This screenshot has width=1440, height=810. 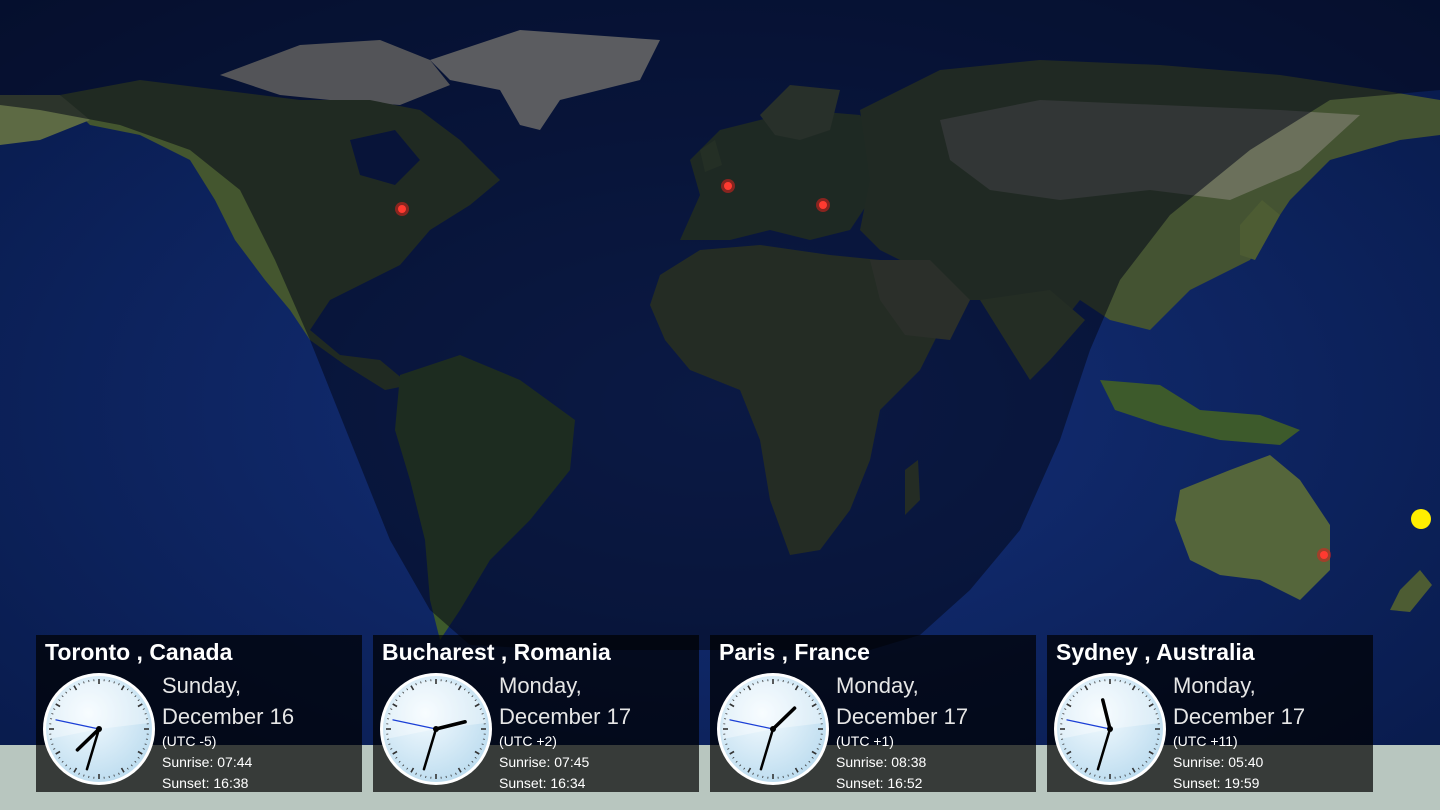 What do you see at coordinates (794, 652) in the screenshot?
I see `city-title: Paris , France` at bounding box center [794, 652].